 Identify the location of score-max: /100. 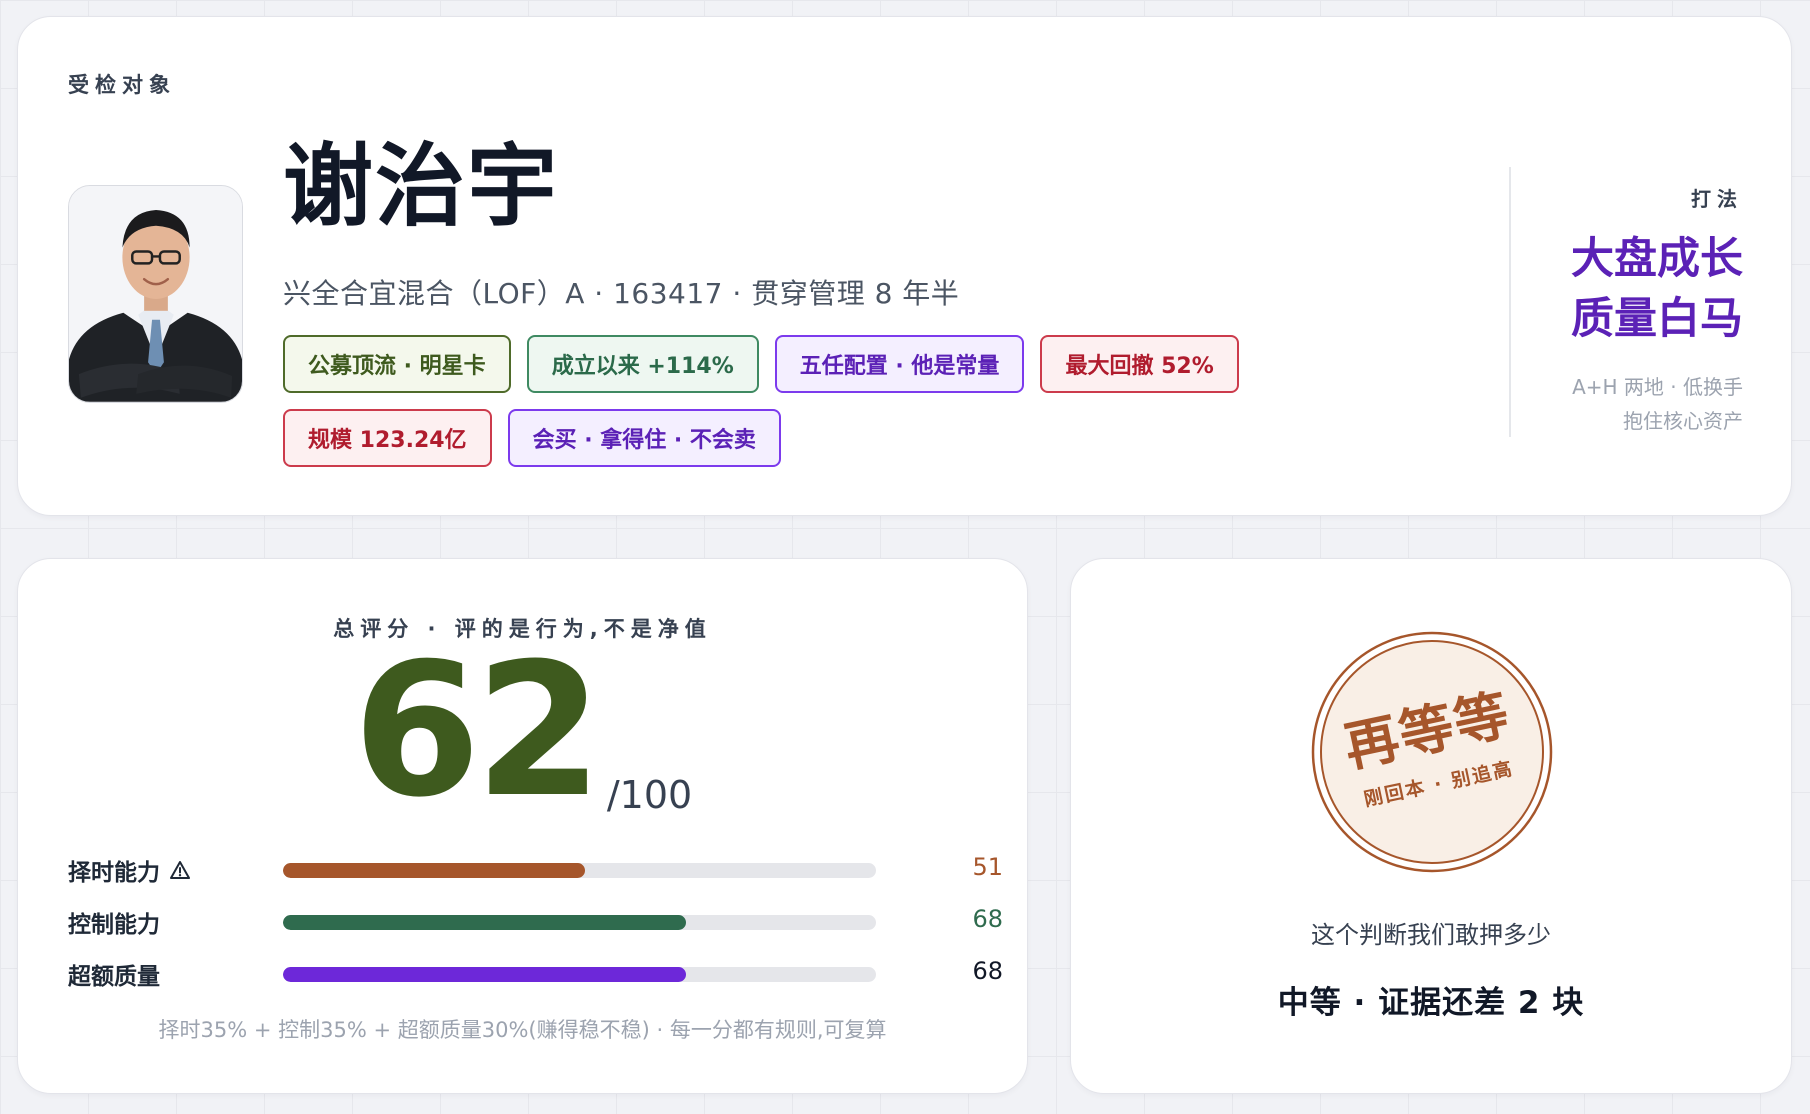
(649, 795).